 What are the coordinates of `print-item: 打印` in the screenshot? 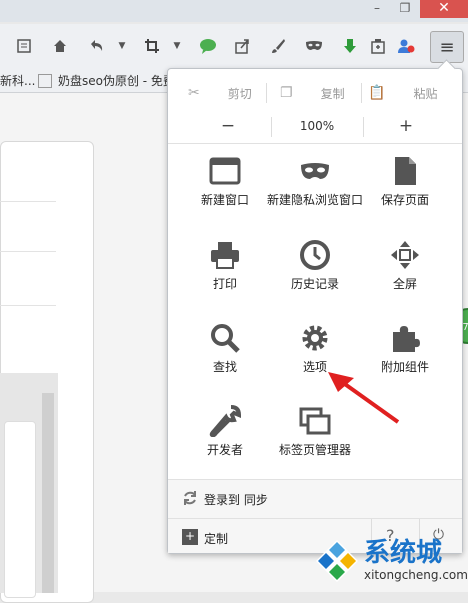 It's located at (225, 265).